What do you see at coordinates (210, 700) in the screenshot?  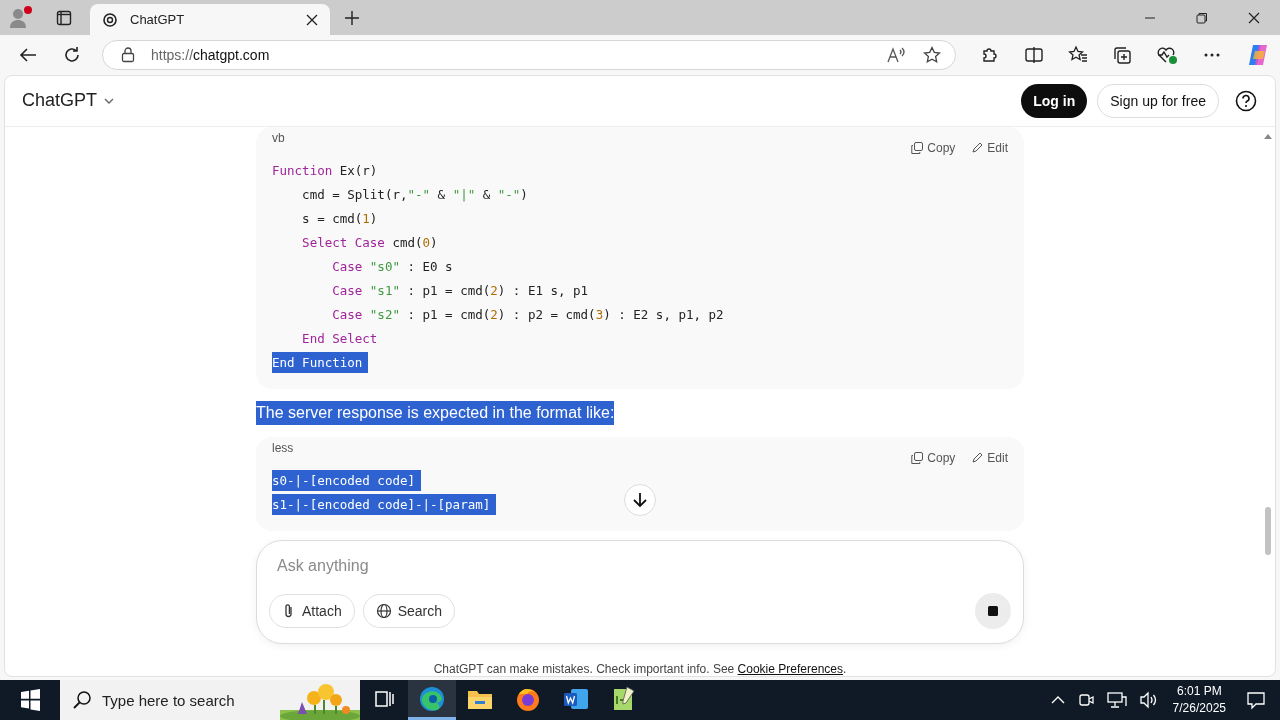 I see `taskbar-search-field: Type here to search` at bounding box center [210, 700].